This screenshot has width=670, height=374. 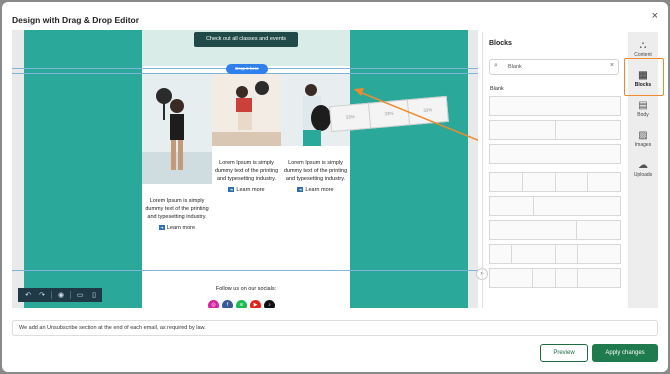 What do you see at coordinates (643, 115) in the screenshot?
I see `nav-label: Body` at bounding box center [643, 115].